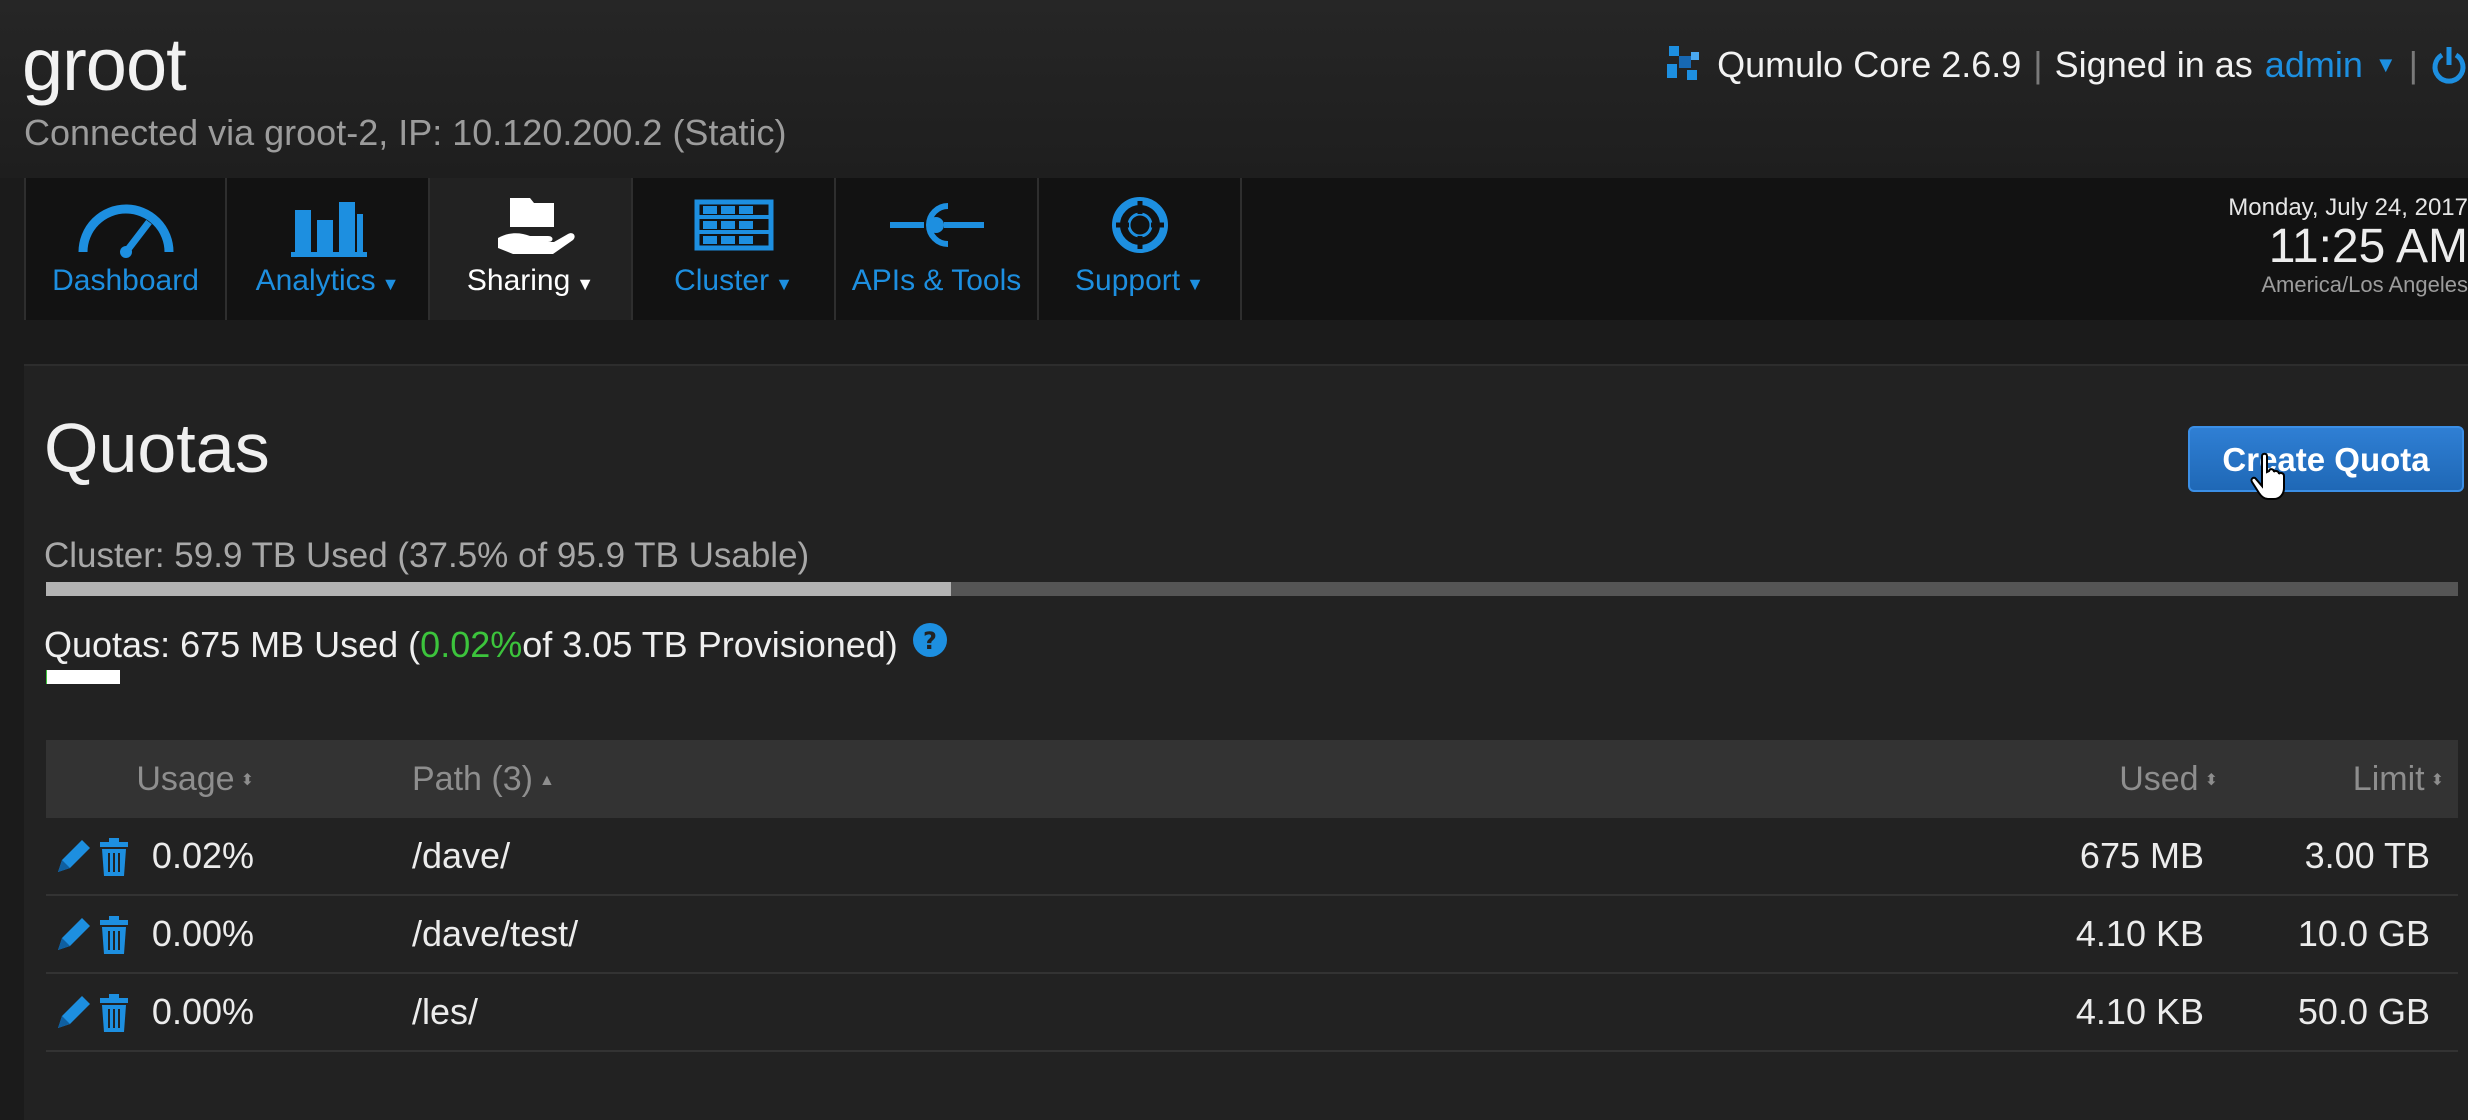 Image resolution: width=2468 pixels, height=1120 pixels. Describe the element at coordinates (495, 933) in the screenshot. I see `cell-path: /dave/test/` at that location.